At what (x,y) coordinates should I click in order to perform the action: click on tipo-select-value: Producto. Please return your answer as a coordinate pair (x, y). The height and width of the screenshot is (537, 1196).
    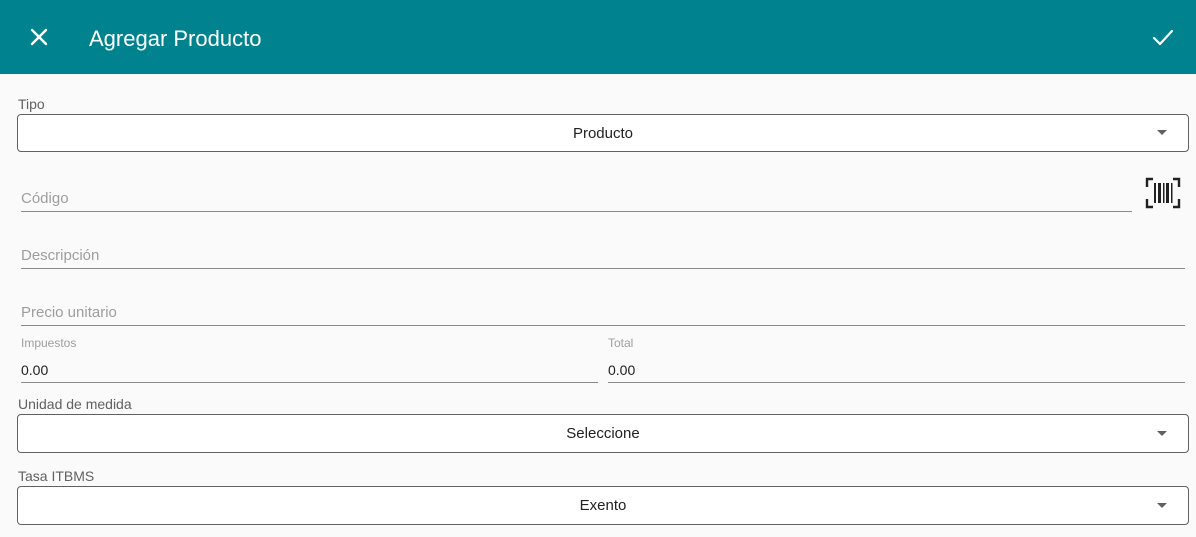
    Looking at the image, I should click on (603, 133).